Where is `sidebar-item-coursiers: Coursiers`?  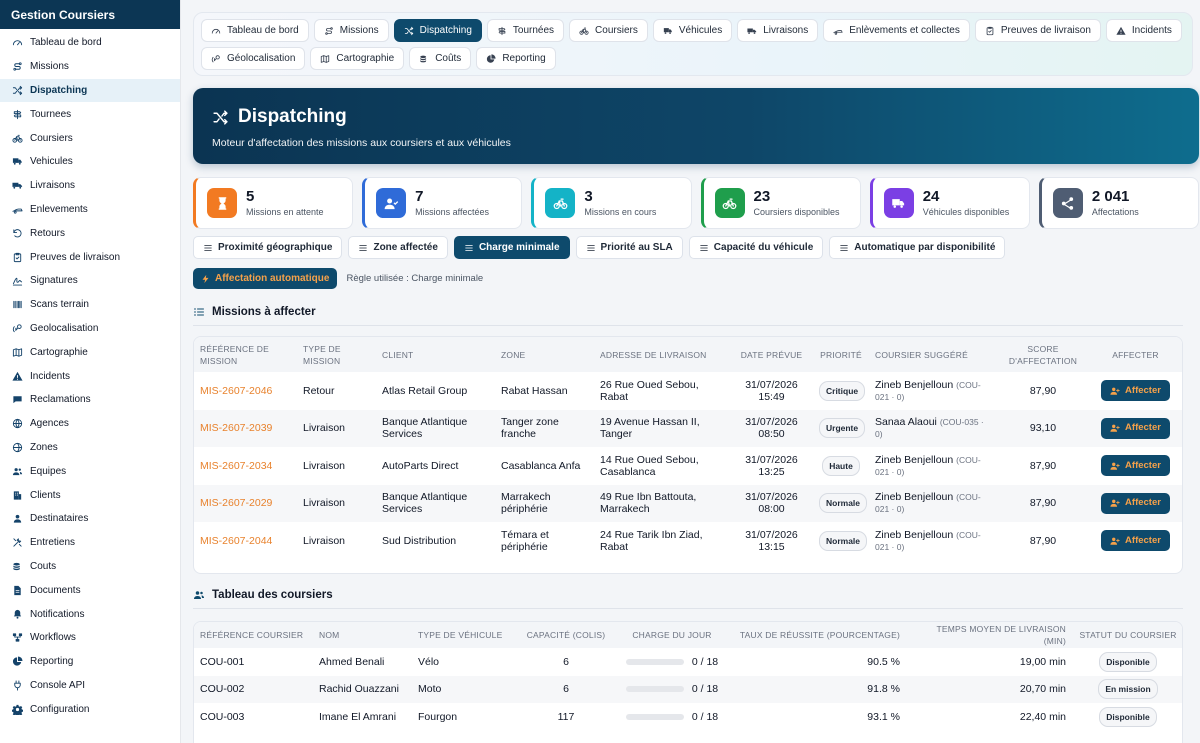 sidebar-item-coursiers: Coursiers is located at coordinates (90, 138).